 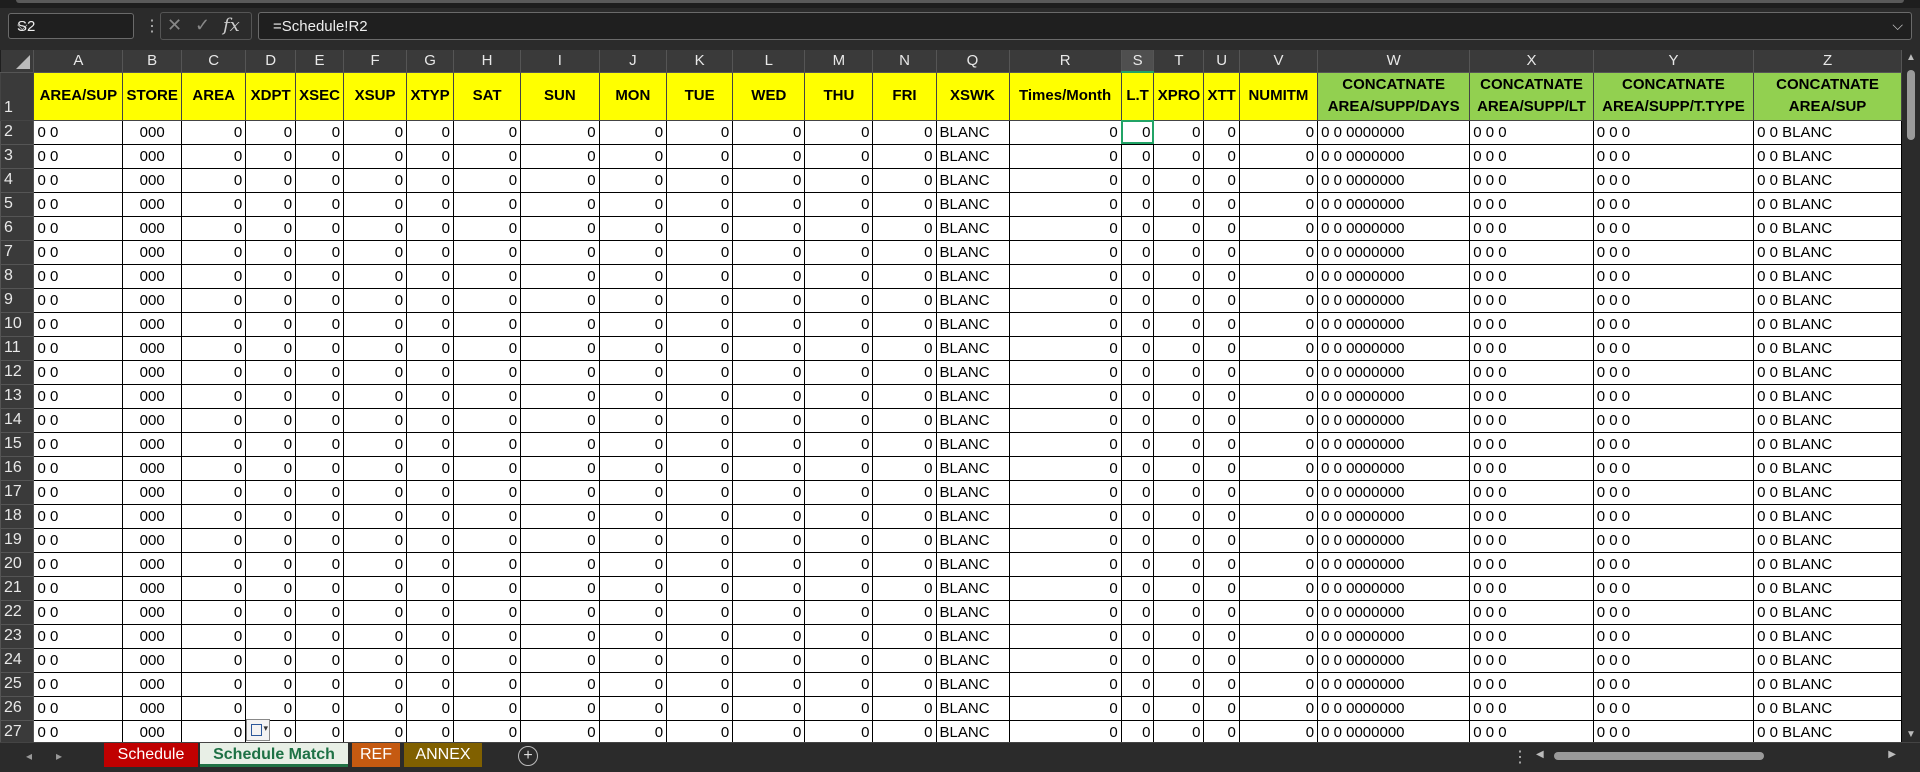 I want to click on tab-annex: ANNEX, so click(x=443, y=755).